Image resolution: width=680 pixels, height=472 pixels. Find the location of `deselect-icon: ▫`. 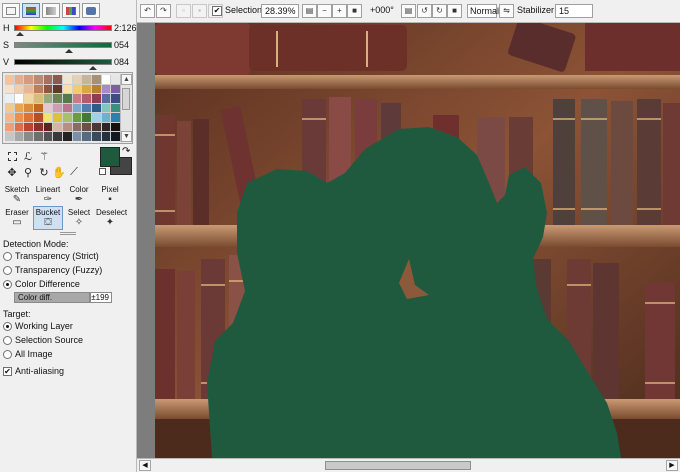

deselect-icon: ▫ is located at coordinates (183, 11).